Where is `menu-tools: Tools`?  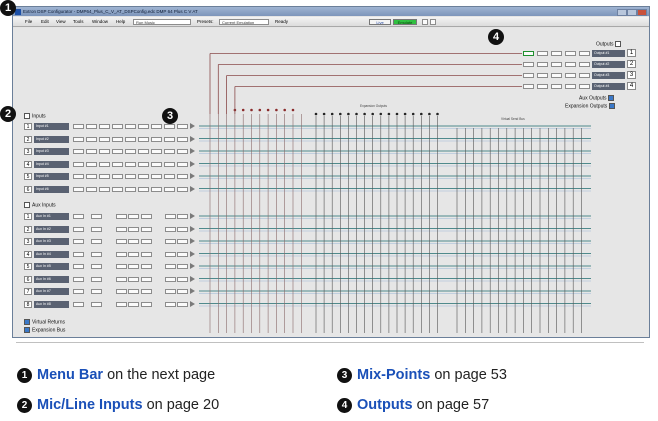
menu-tools: Tools is located at coordinates (78, 21).